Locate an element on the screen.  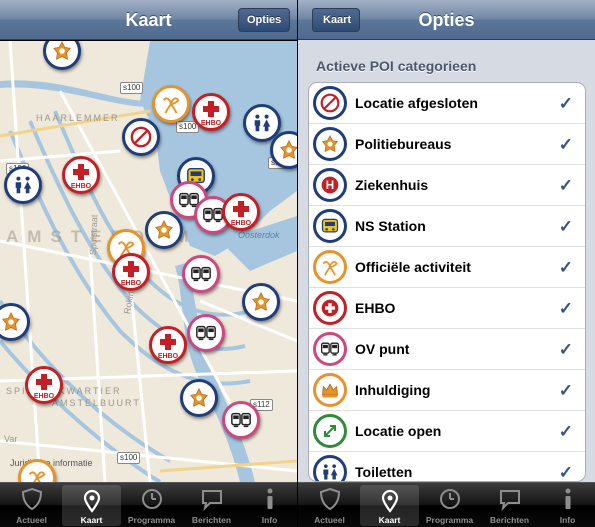
road-tag: s100 is located at coordinates (129, 458).